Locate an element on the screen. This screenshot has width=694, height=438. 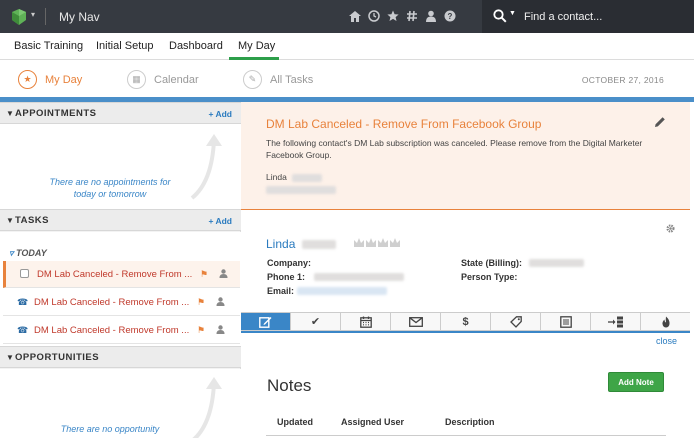
company-label: Company: is located at coordinates (289, 263).